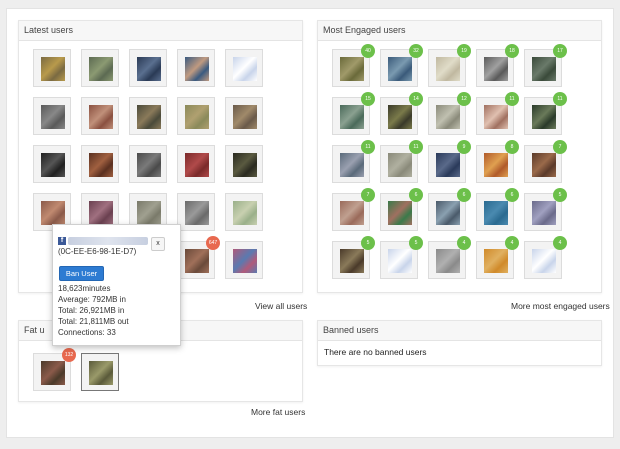 The height and width of the screenshot is (449, 620). I want to click on count-badge: 32, so click(416, 51).